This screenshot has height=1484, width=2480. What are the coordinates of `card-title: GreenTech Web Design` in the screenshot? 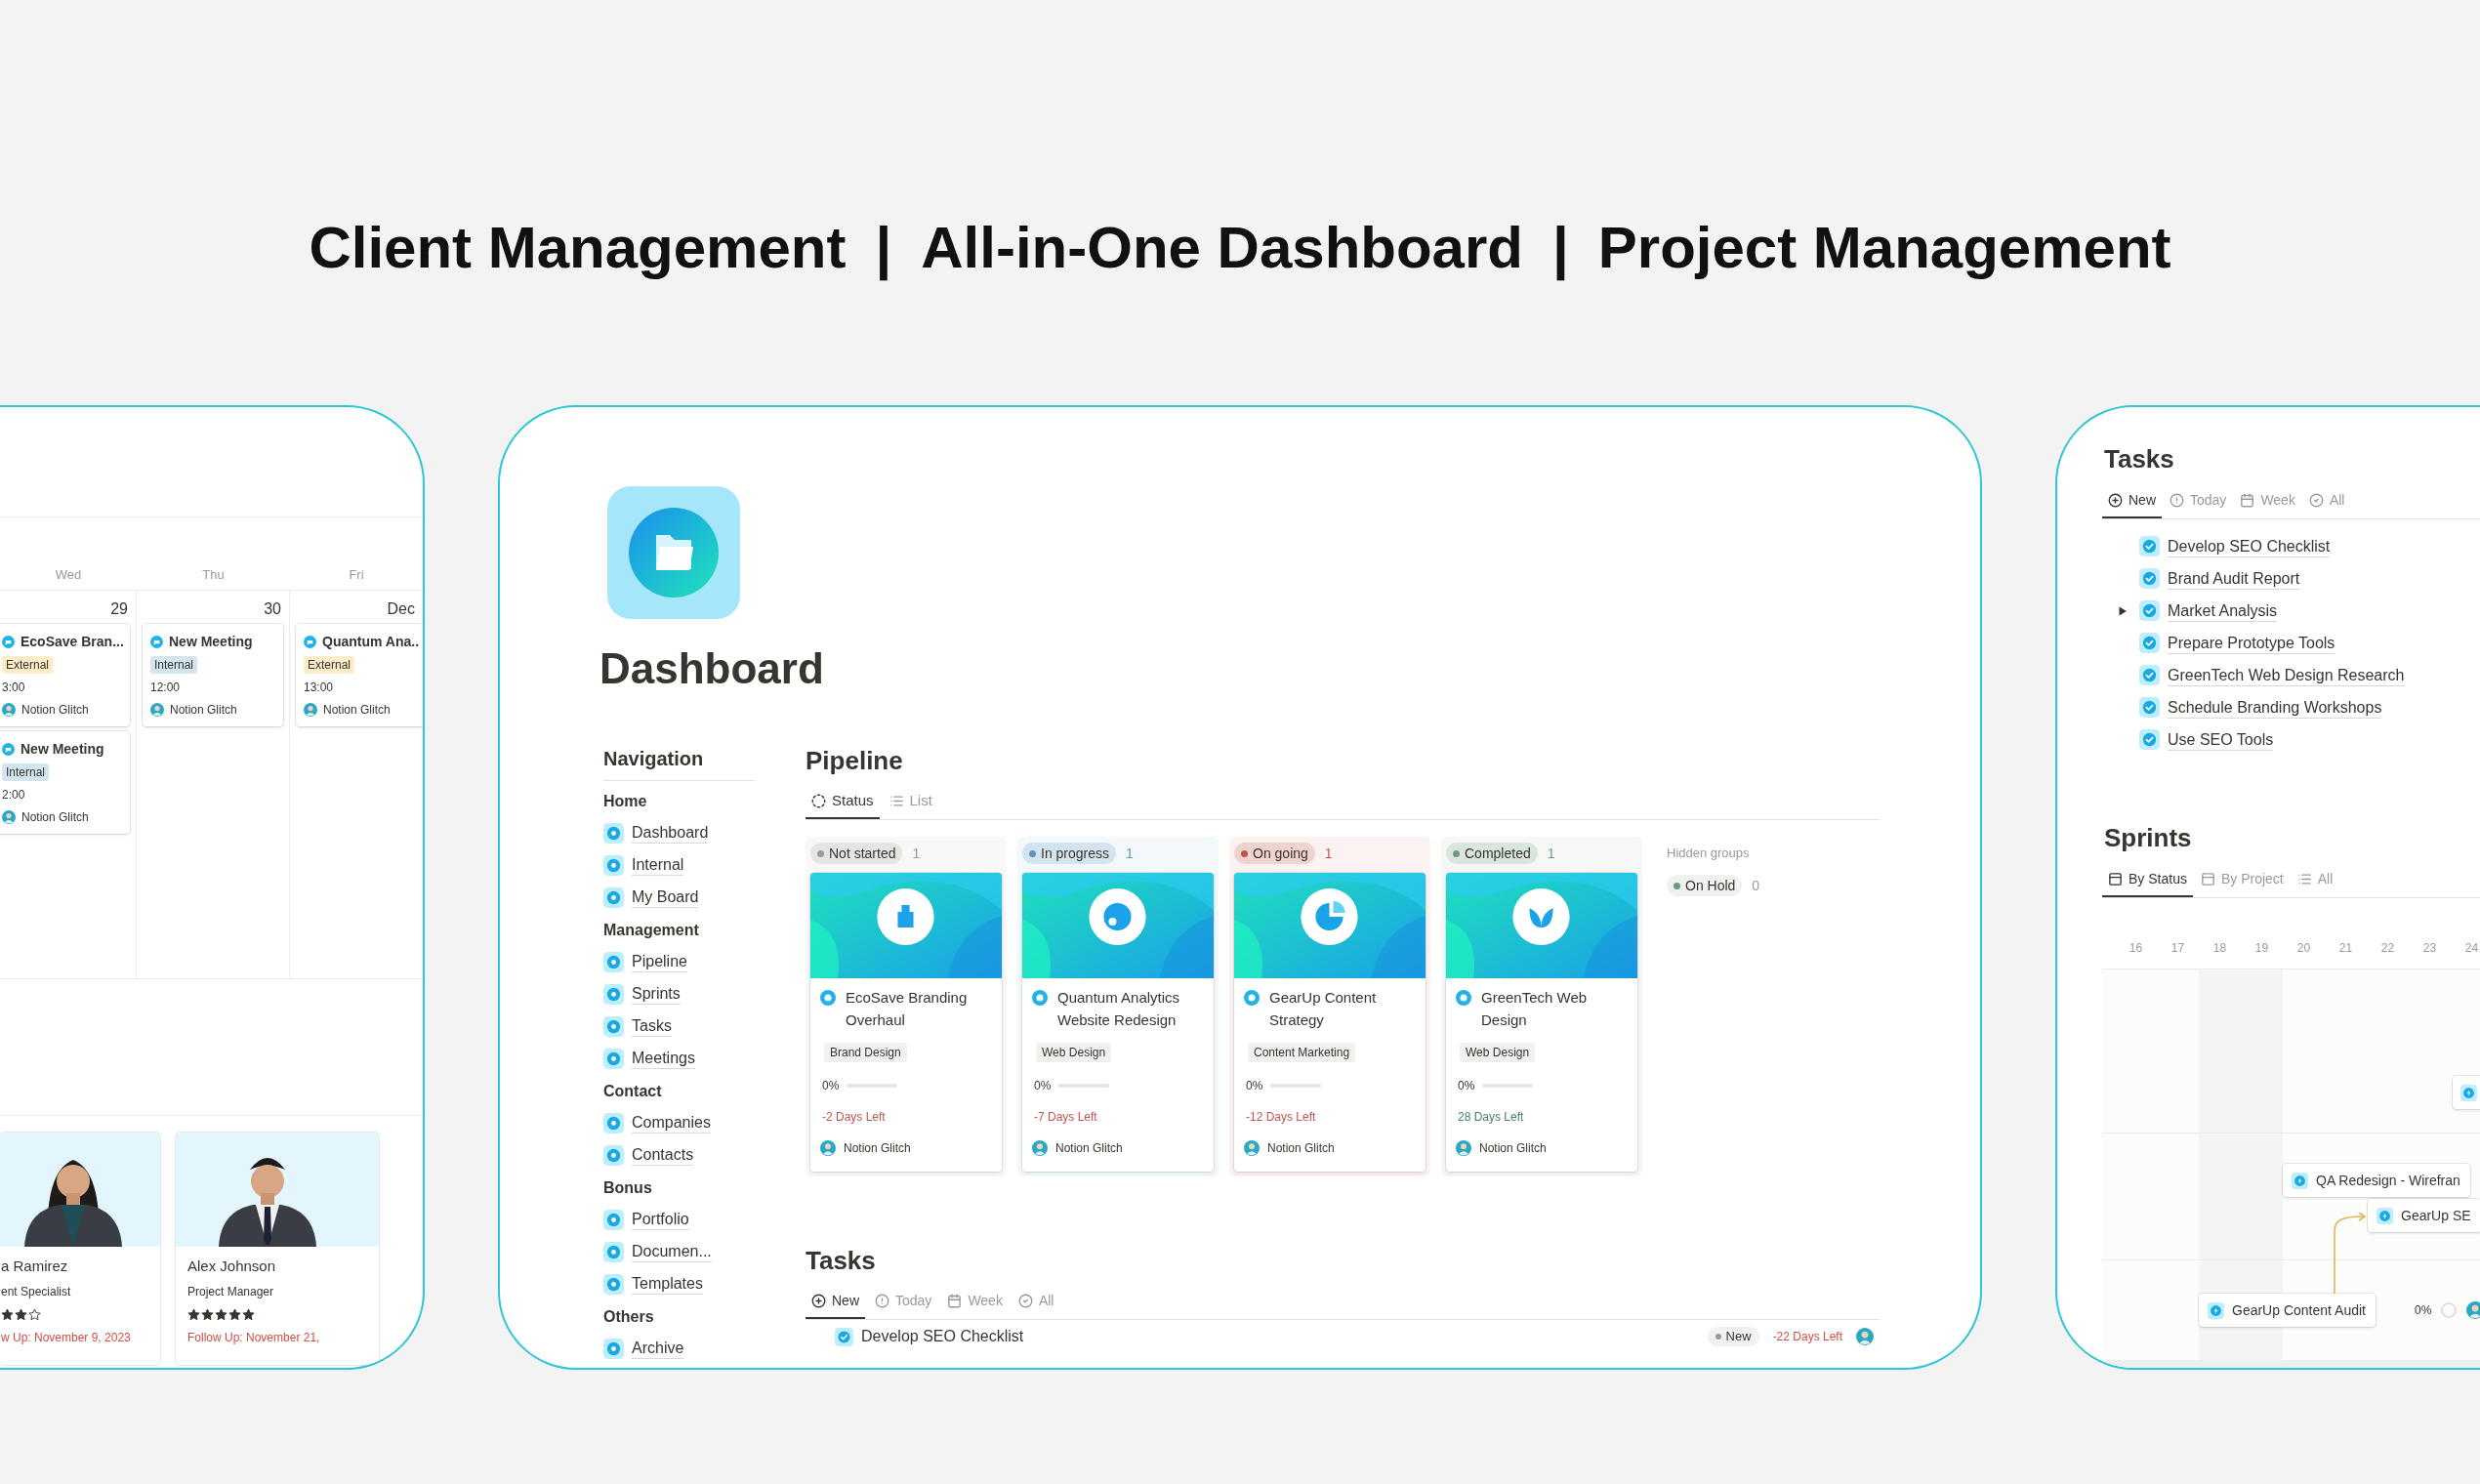 It's located at (1535, 1009).